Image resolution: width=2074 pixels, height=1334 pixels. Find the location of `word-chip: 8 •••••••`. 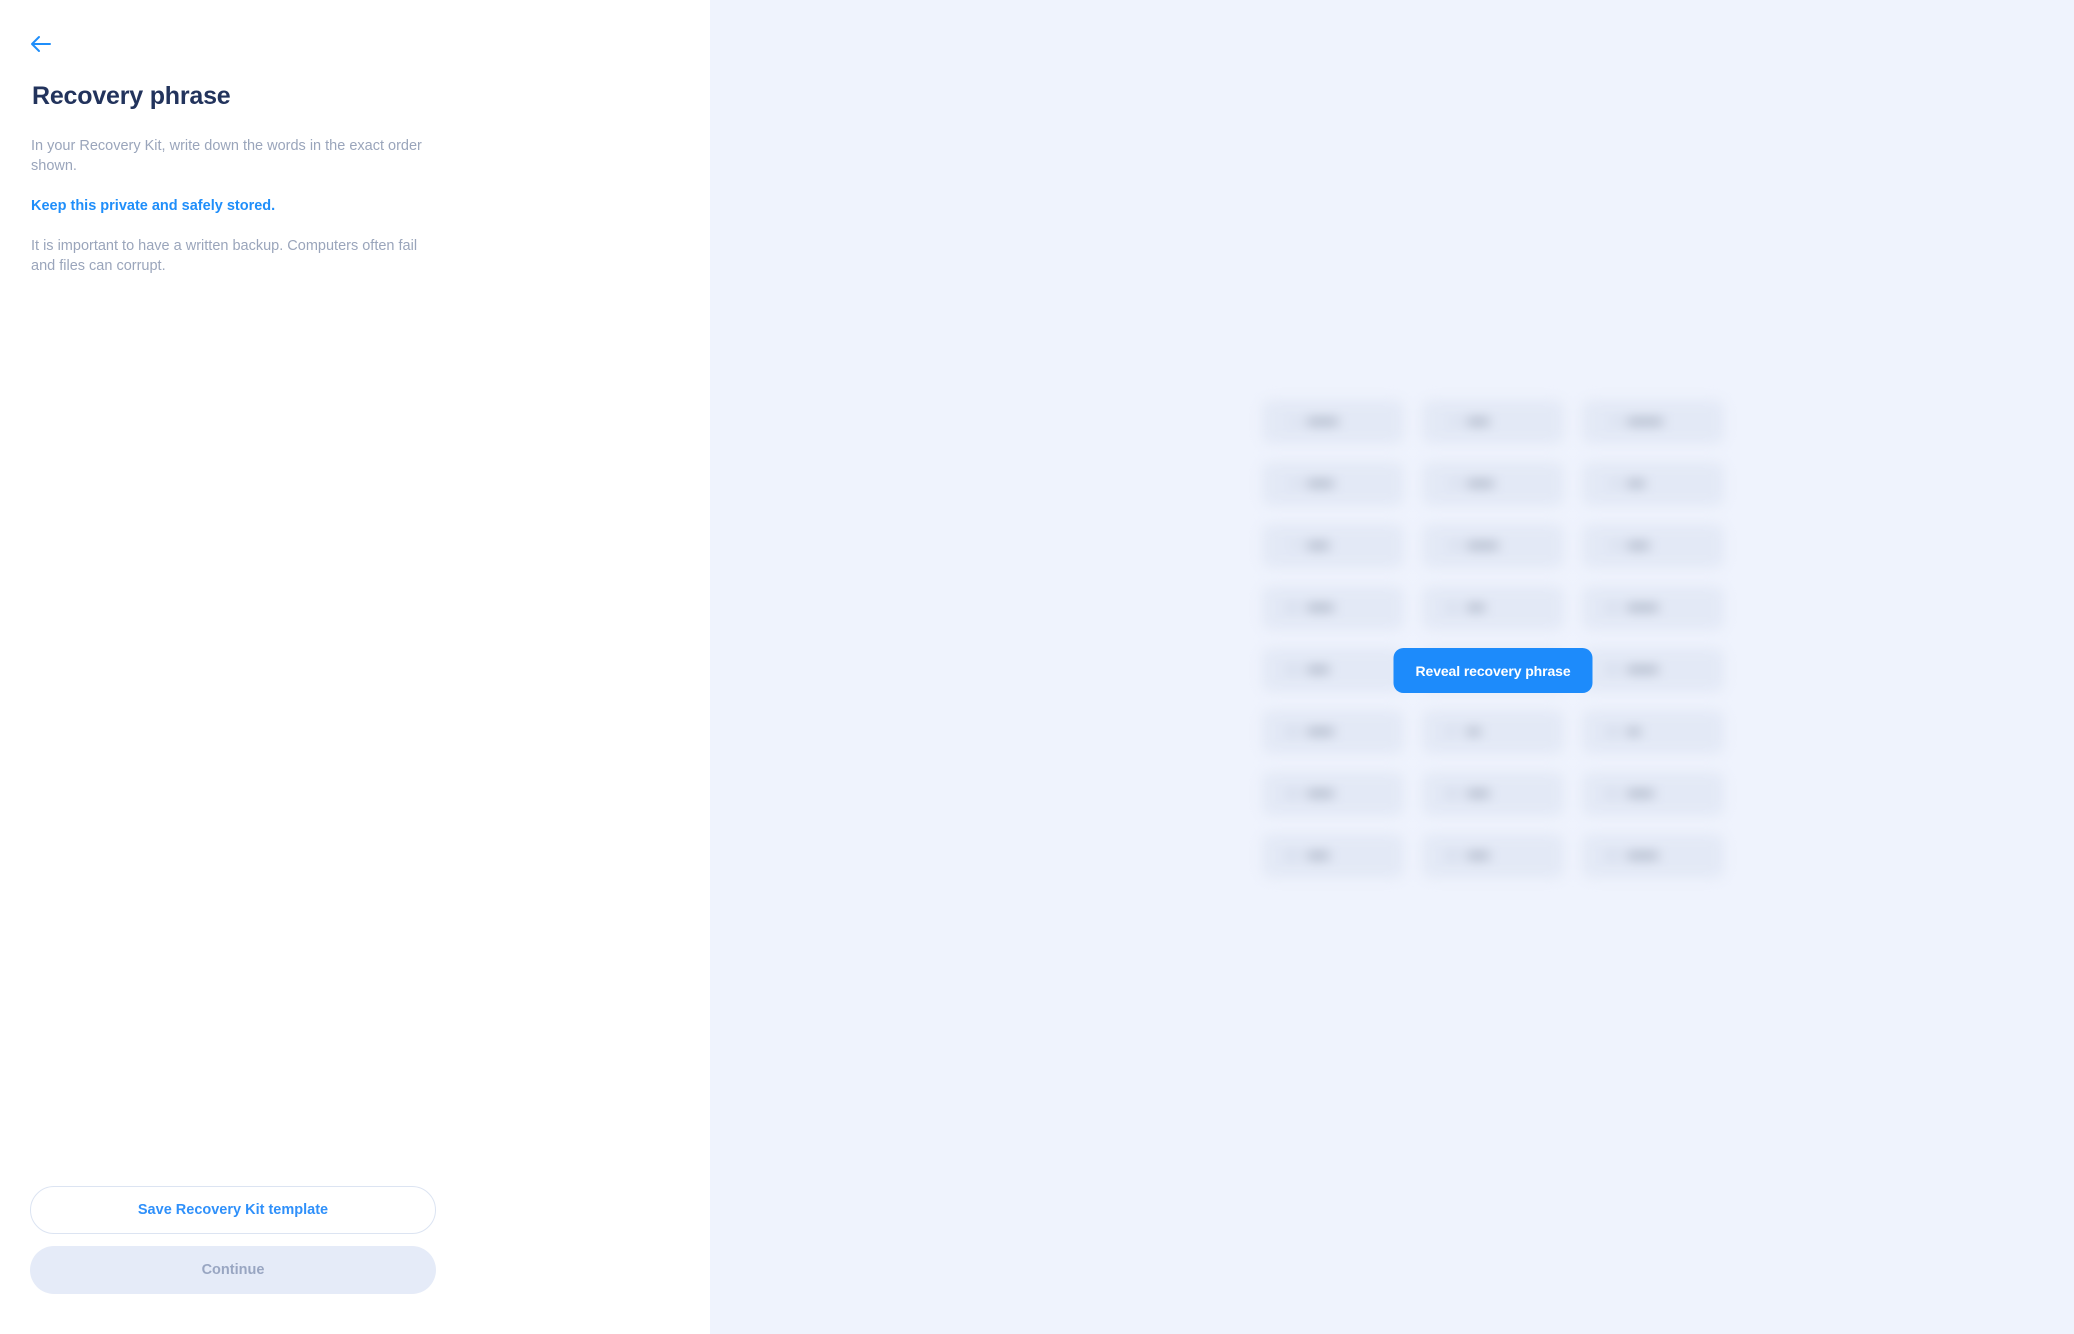

word-chip: 8 ••••••• is located at coordinates (1493, 546).